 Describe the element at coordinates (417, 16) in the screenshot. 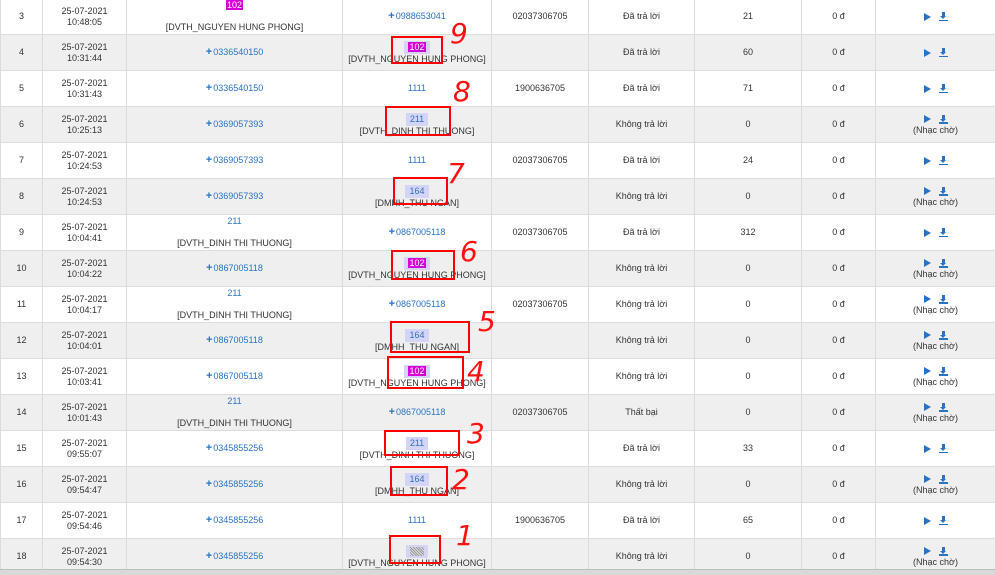

I see `callee-phone-link: +0988653041` at that location.